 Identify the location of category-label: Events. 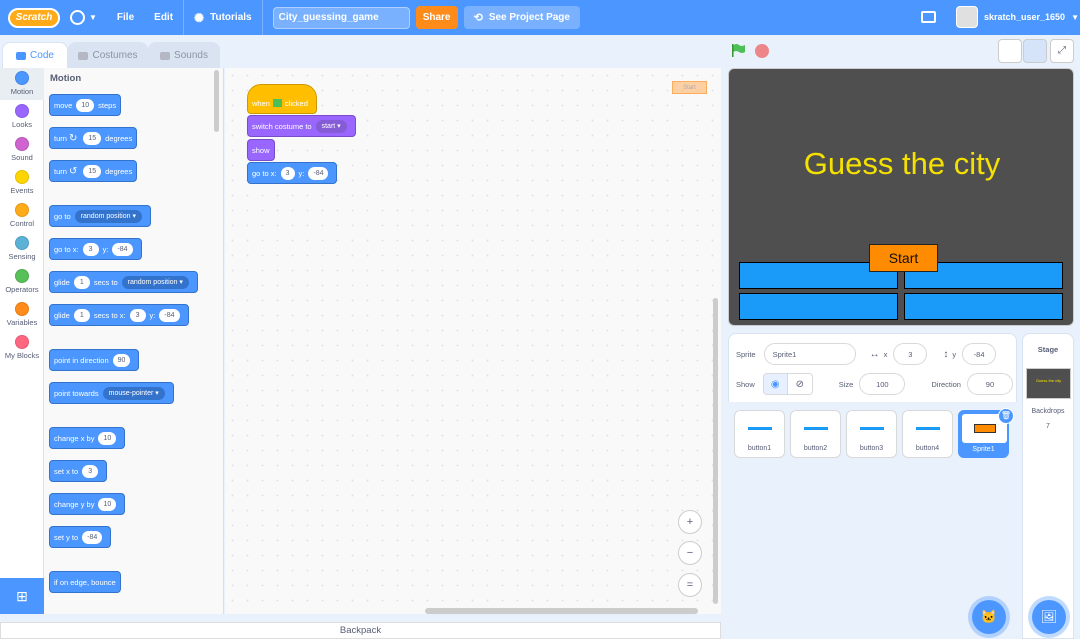
(22, 190).